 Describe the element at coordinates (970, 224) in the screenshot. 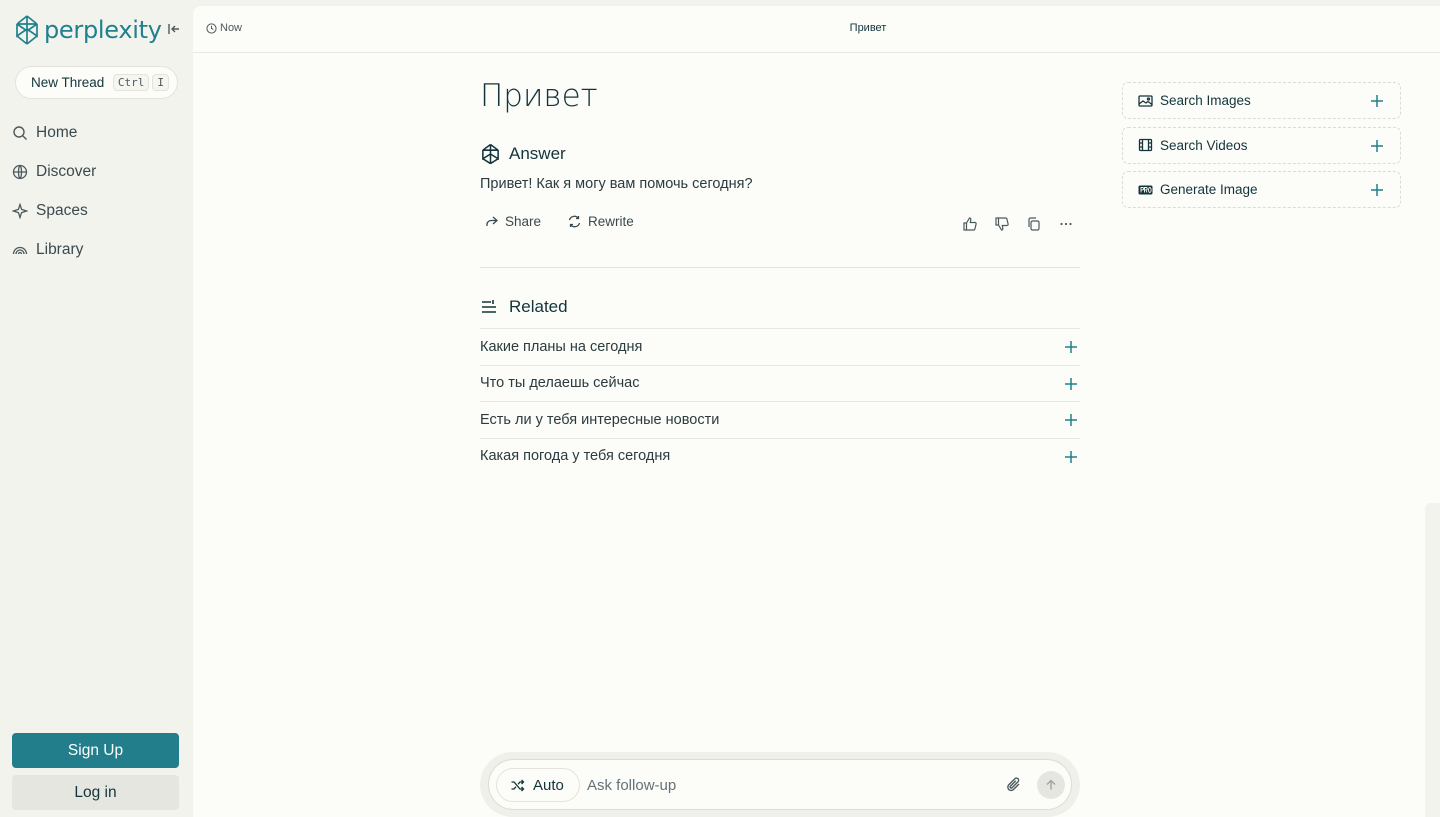

I see `thumbs-up-icon` at that location.